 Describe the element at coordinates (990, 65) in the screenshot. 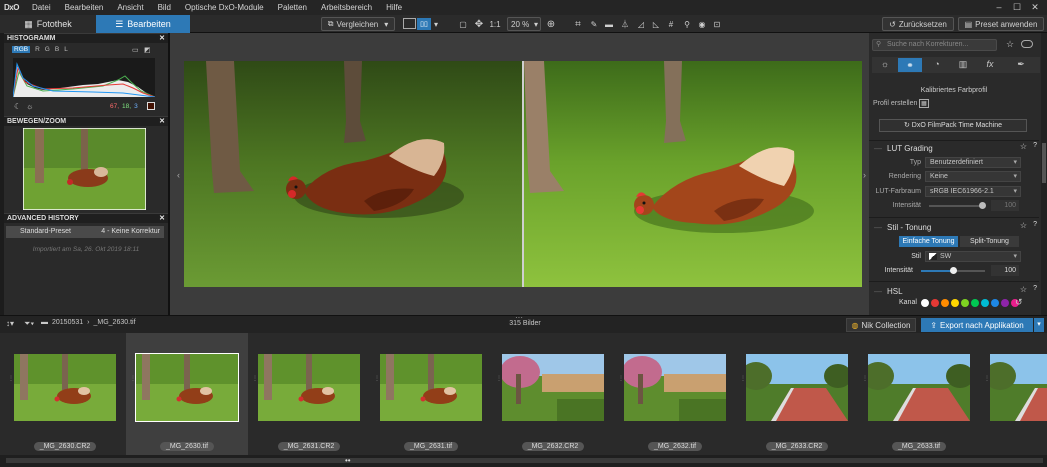

I see `effects-icon: fx` at that location.